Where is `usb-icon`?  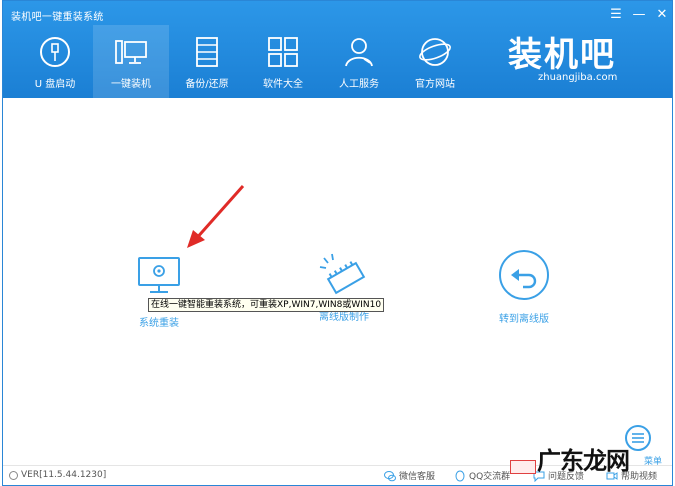
usb-icon is located at coordinates (55, 52).